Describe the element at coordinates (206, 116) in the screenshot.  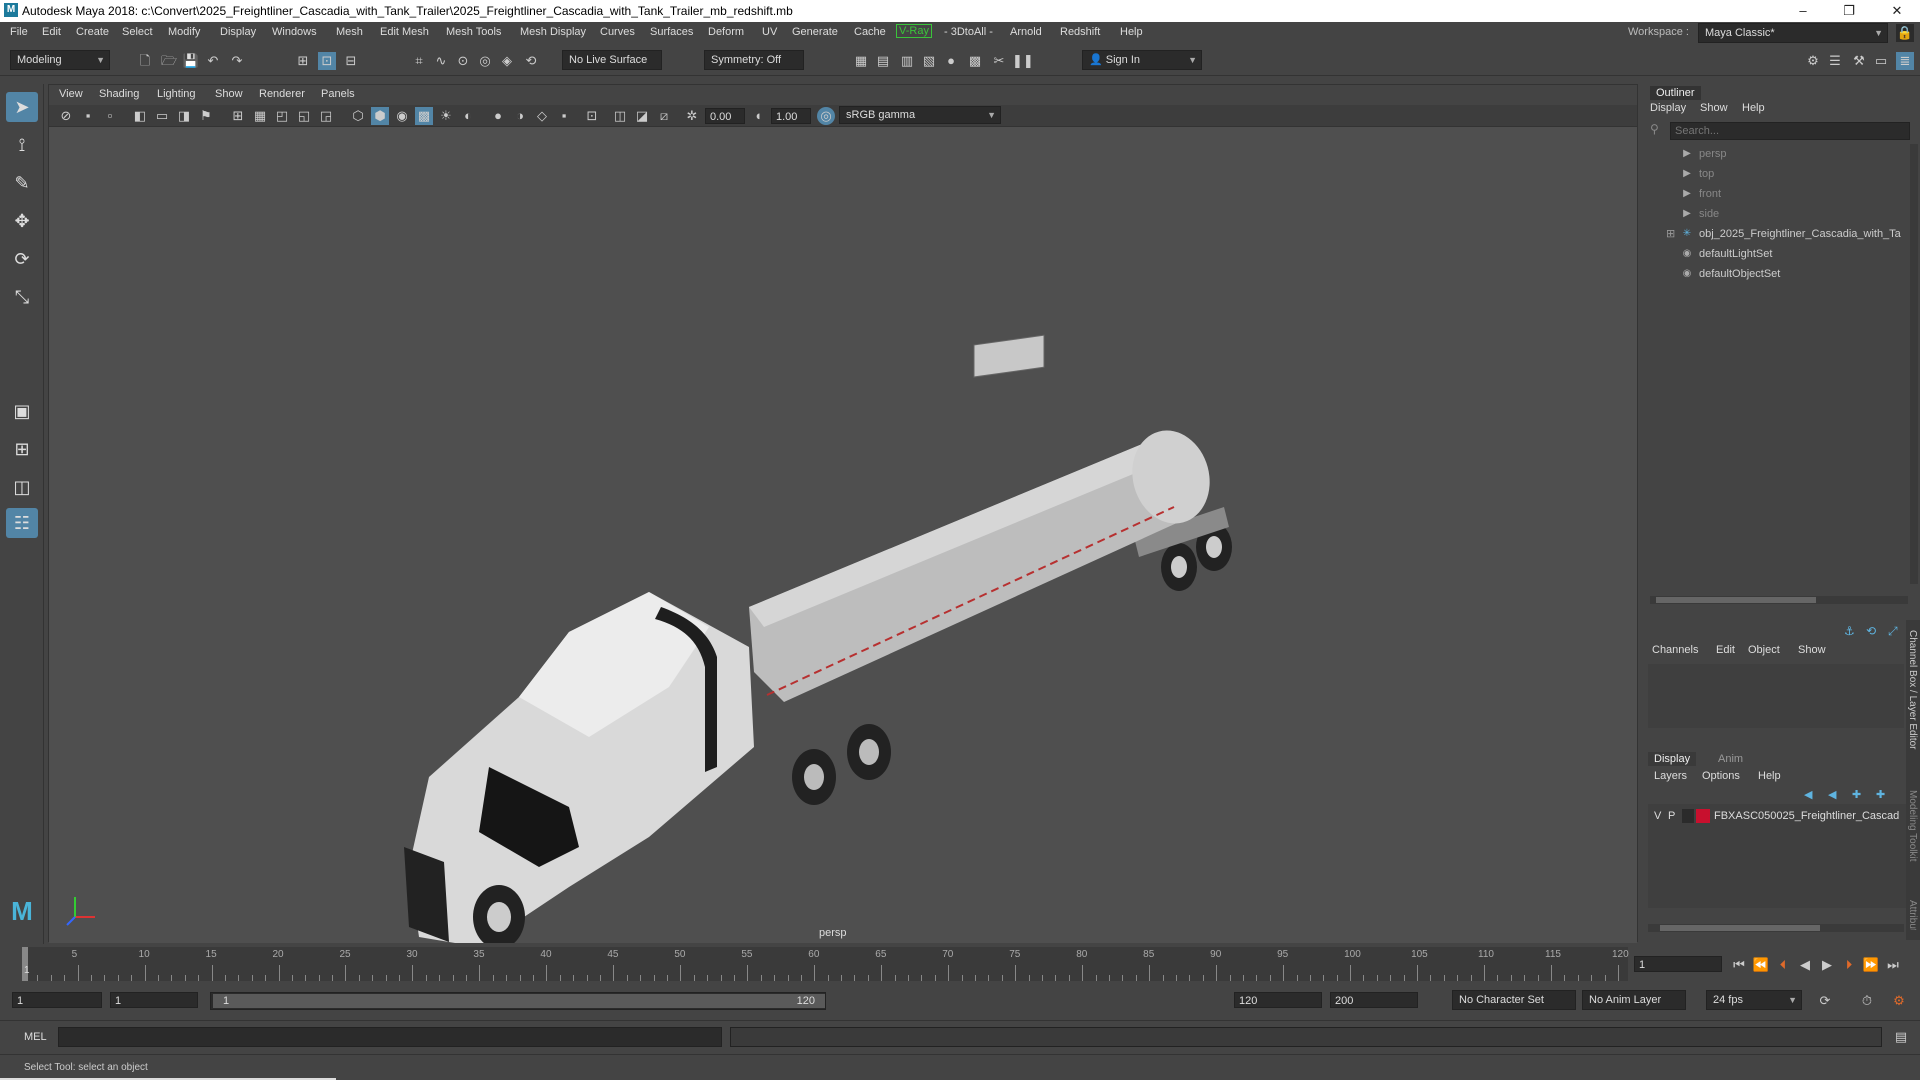
I see `gate-mask-icon: ⚑` at that location.